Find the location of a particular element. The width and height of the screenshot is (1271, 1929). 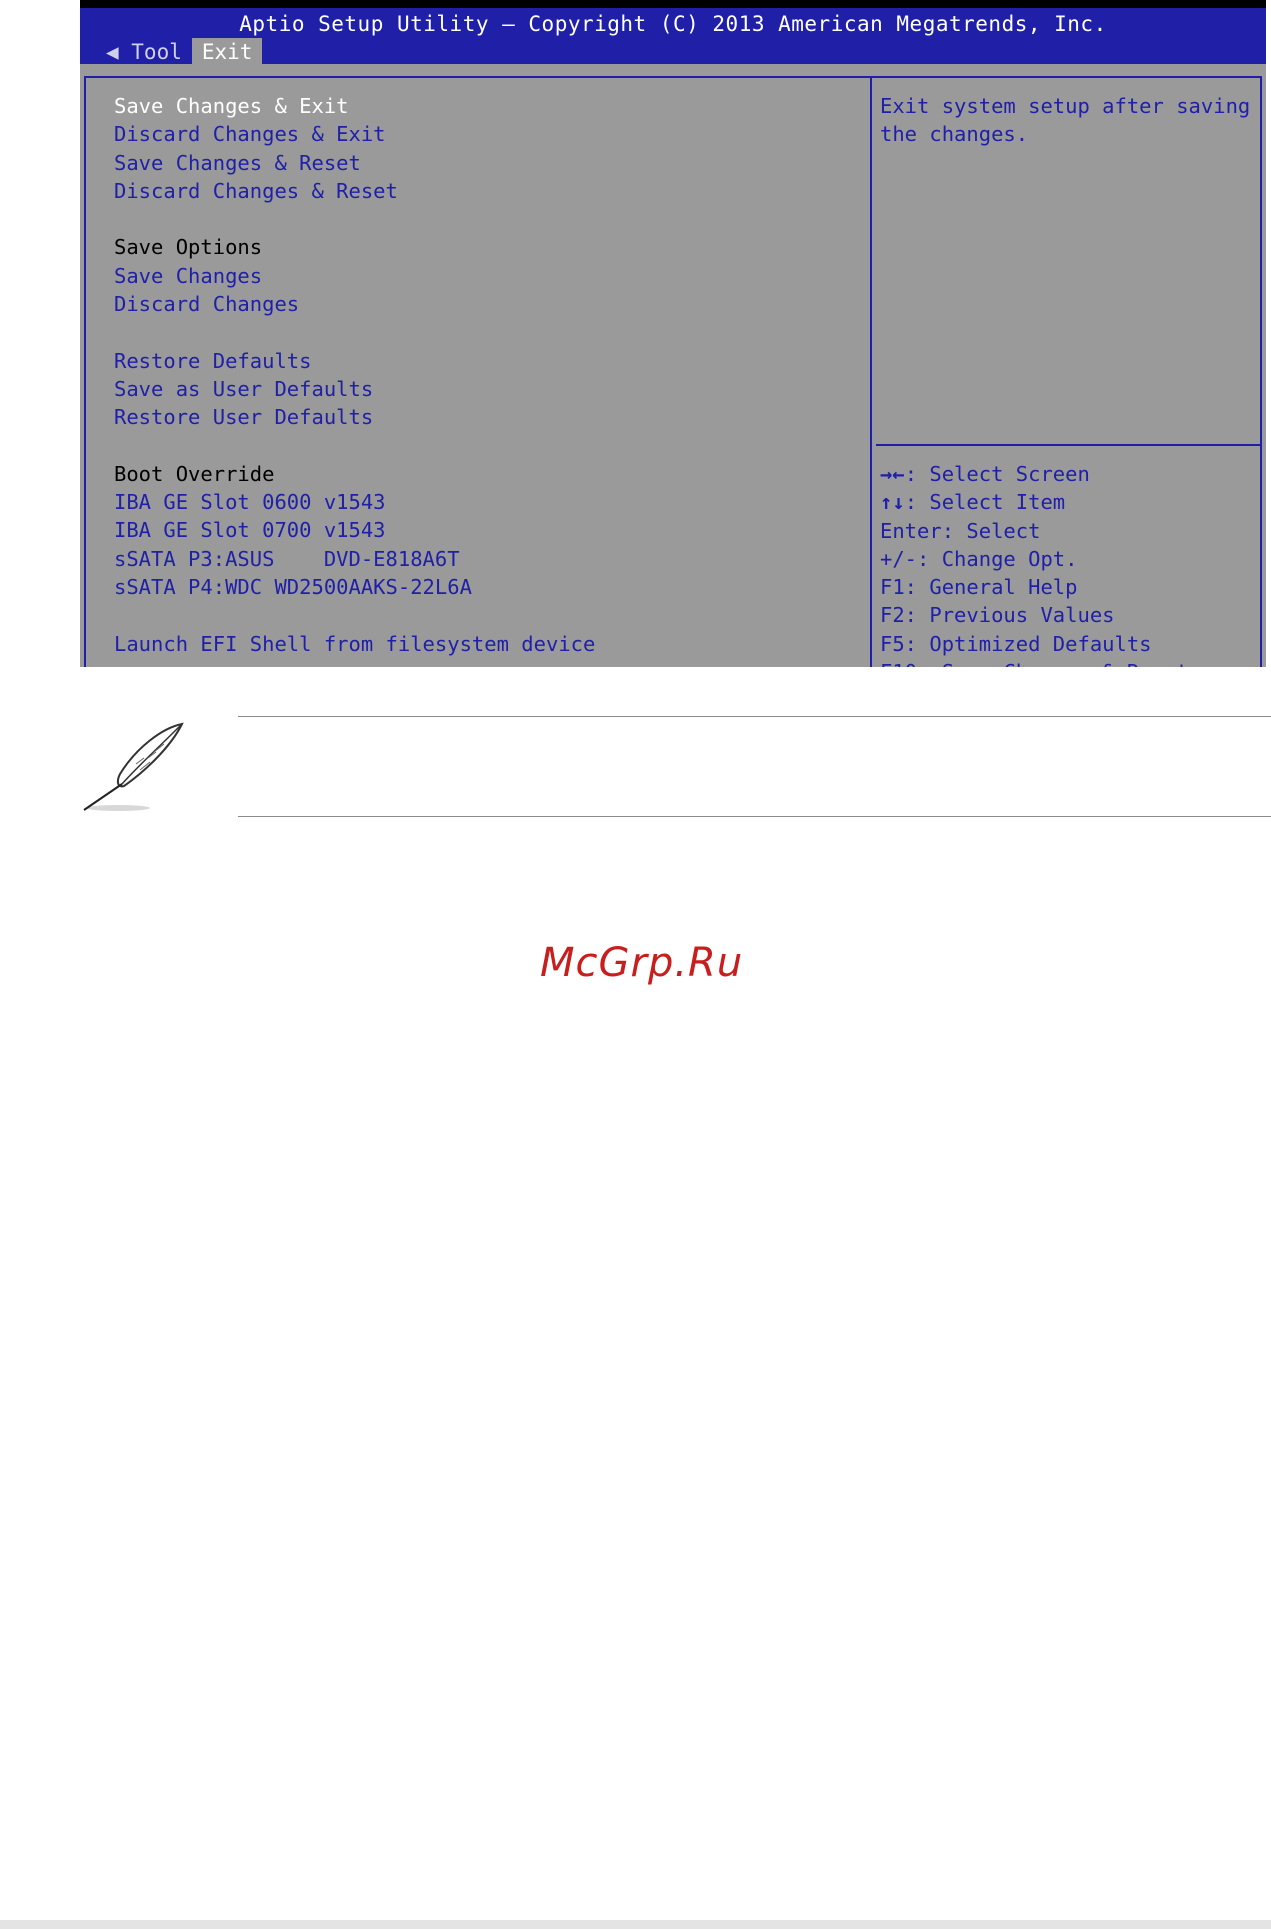

key-legend-item: +/-: Change Opt. is located at coordinates (1034, 559).